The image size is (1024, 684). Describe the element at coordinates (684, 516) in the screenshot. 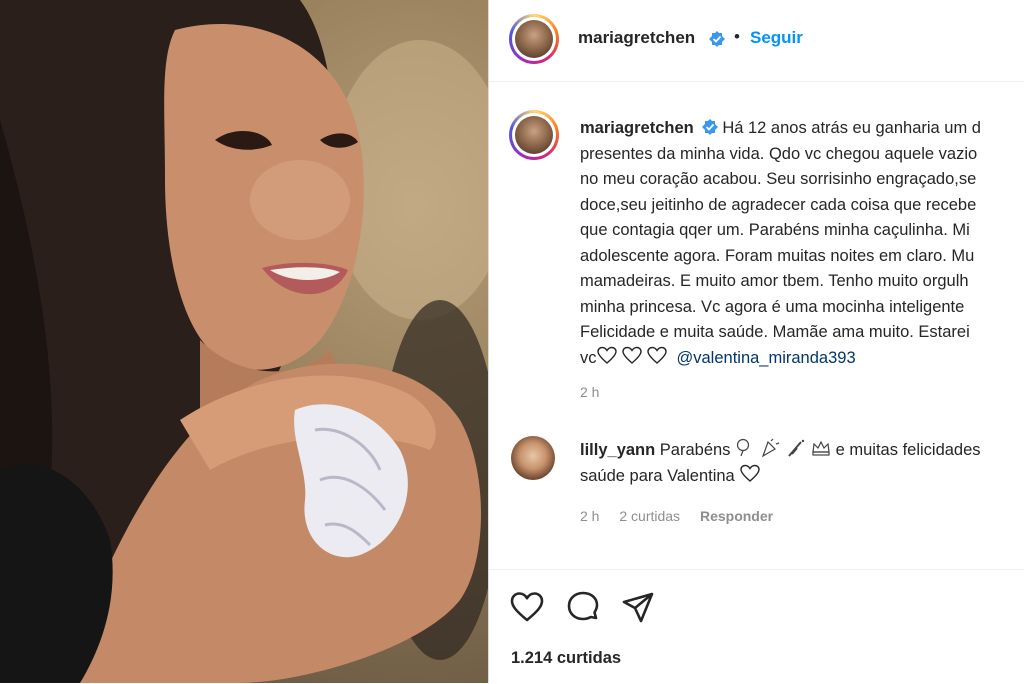

I see `comment-meta: 2 h 2 curtidas Responder` at that location.